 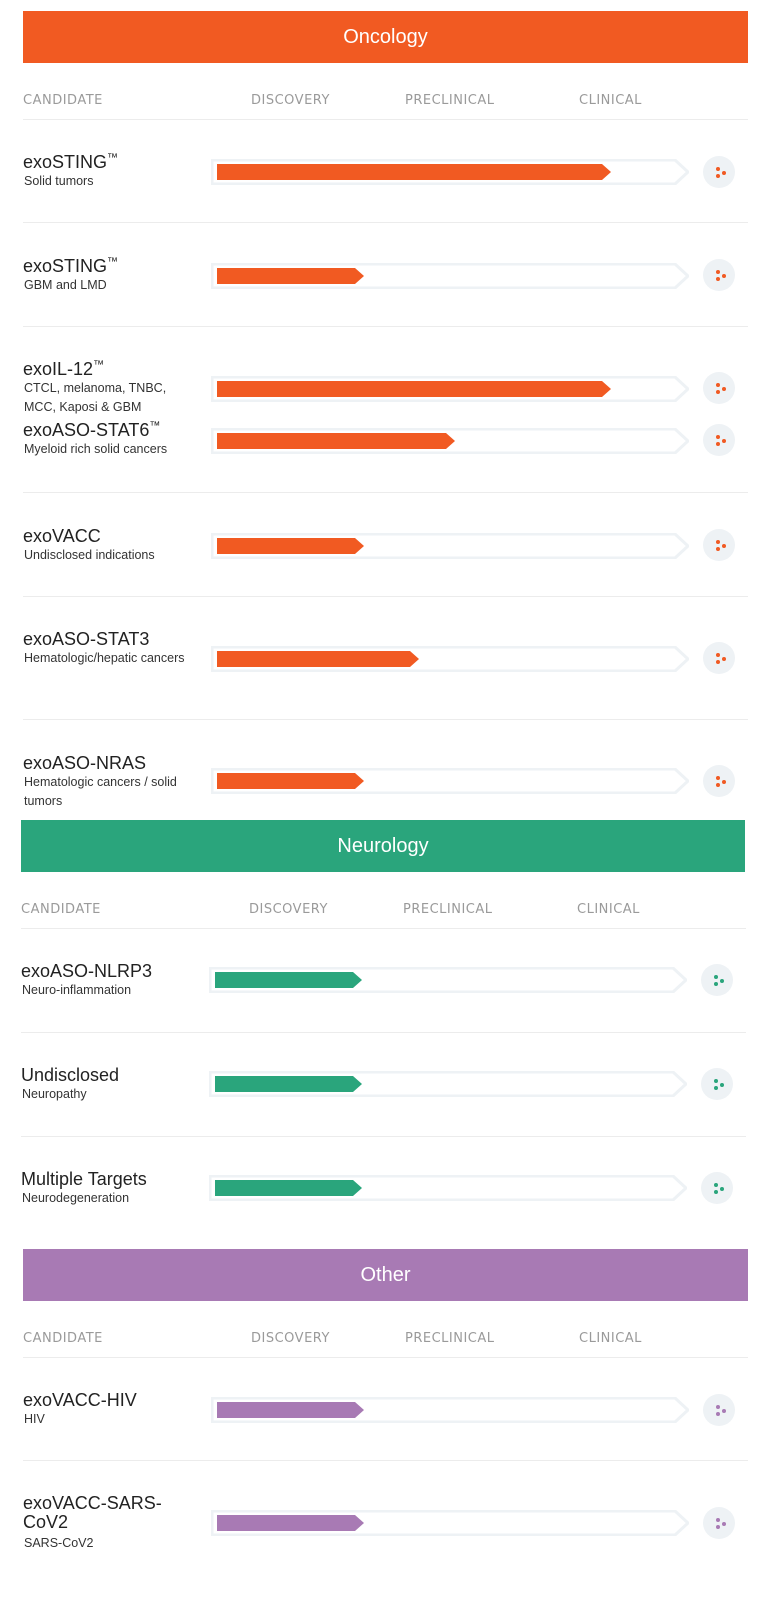 I want to click on indication-text: Hematologic/hepatic cancers, so click(x=104, y=658).